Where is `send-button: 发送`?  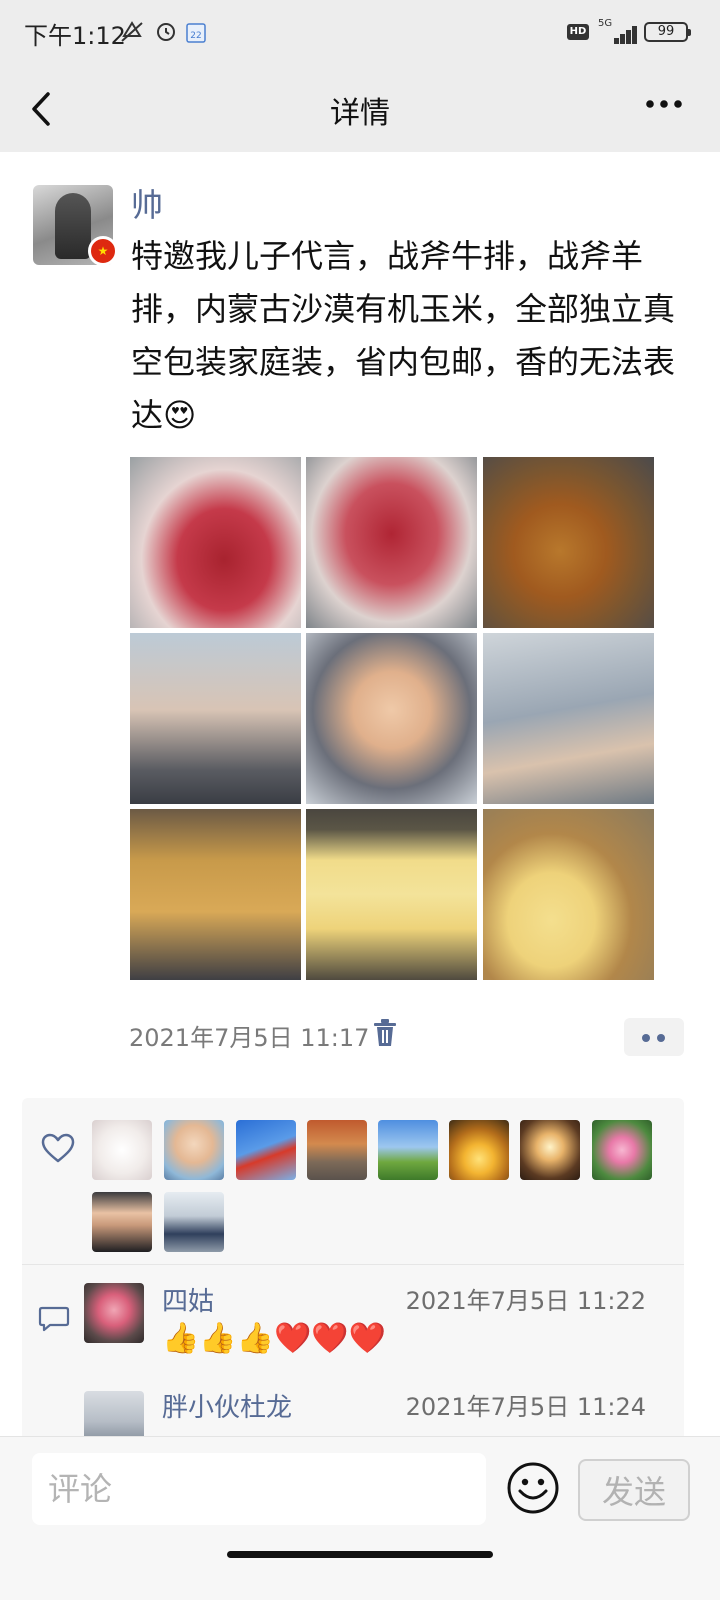
send-button: 发送 is located at coordinates (634, 1490).